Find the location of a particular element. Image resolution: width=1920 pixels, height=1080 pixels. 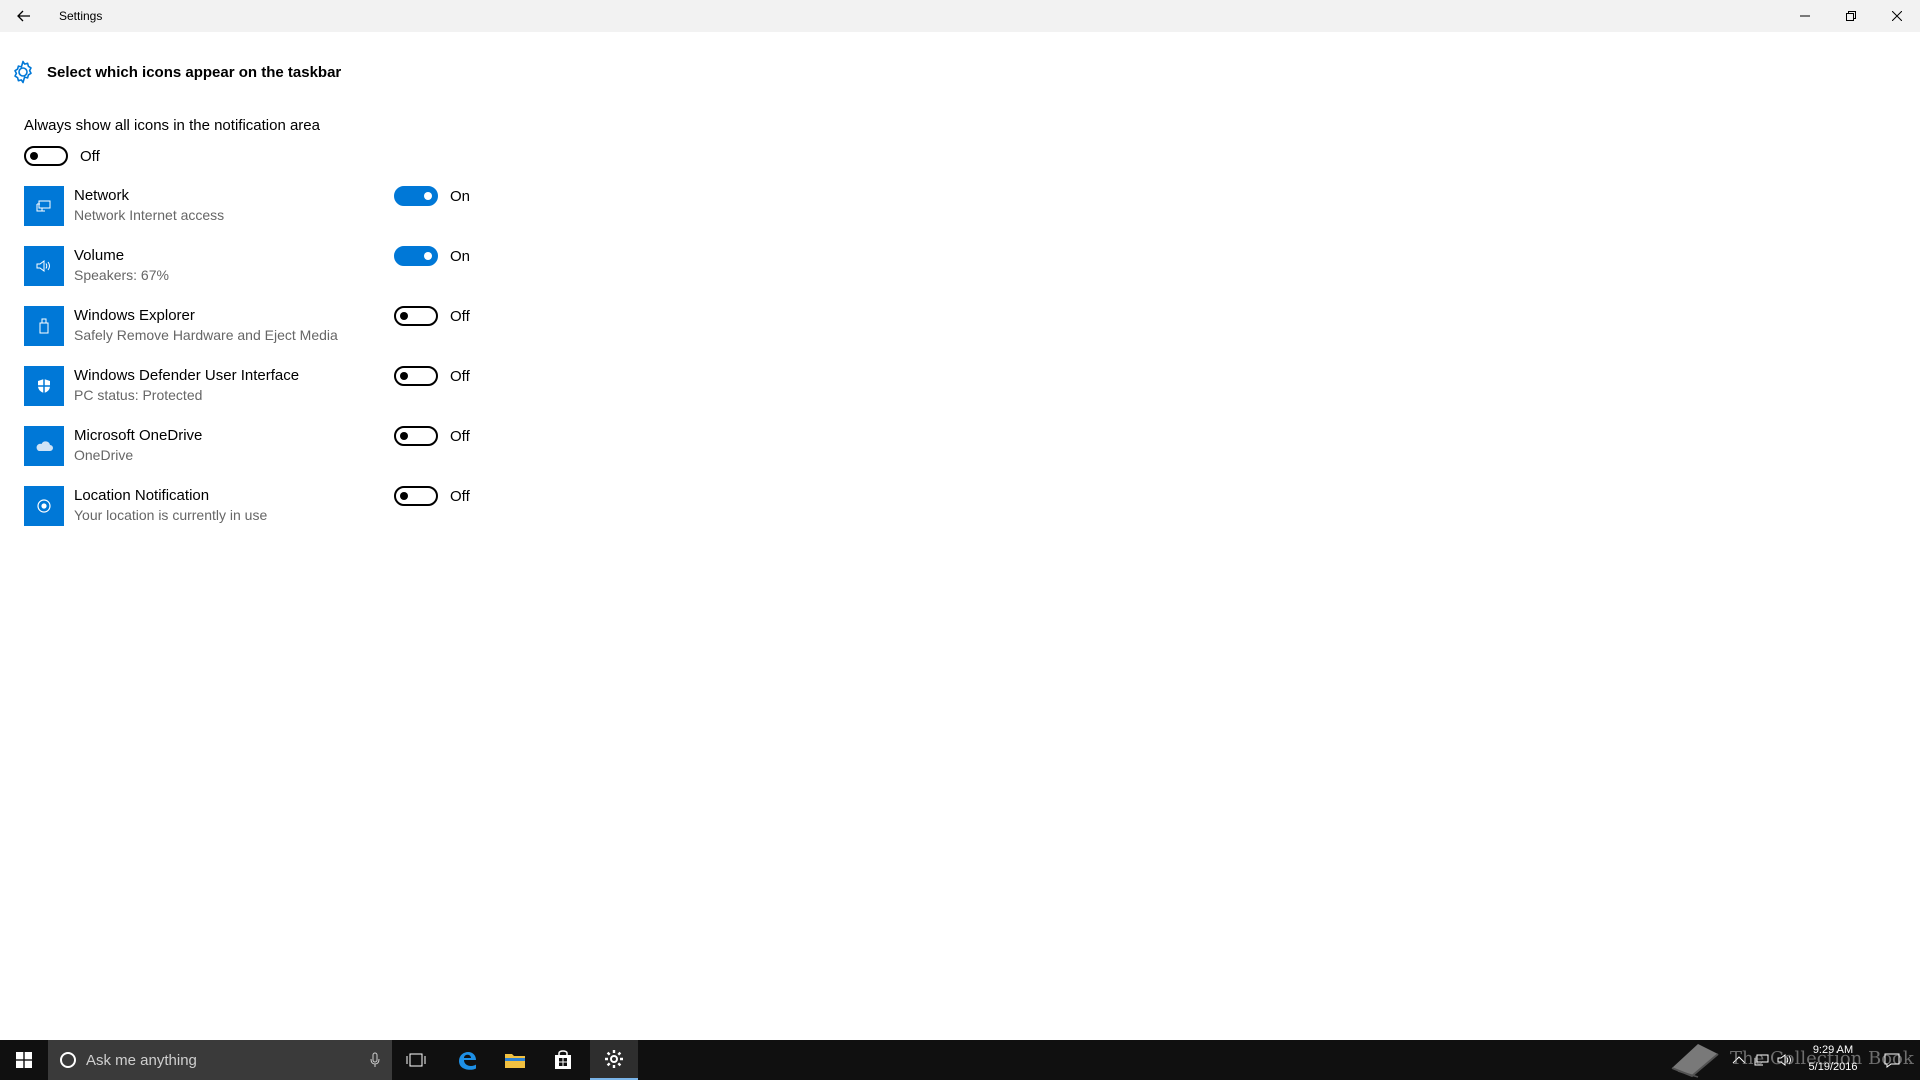

windows-logo-icon is located at coordinates (24, 1060).